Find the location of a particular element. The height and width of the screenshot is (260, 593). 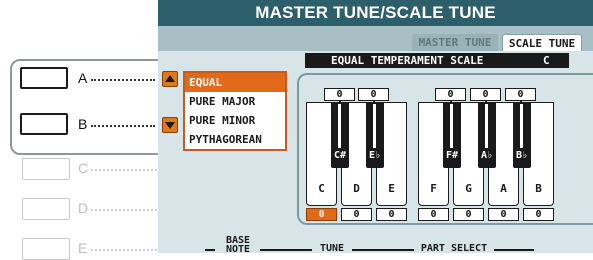

tune-value-a: 0 is located at coordinates (503, 214).